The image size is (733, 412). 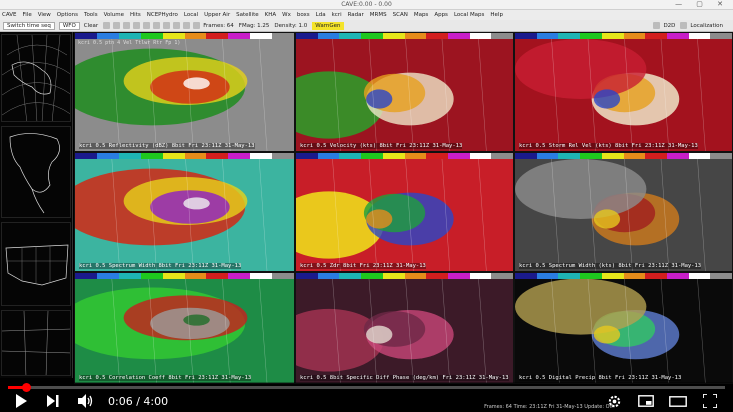 What do you see at coordinates (138, 401) in the screenshot?
I see `time-display: 0:06 / 4:00` at bounding box center [138, 401].